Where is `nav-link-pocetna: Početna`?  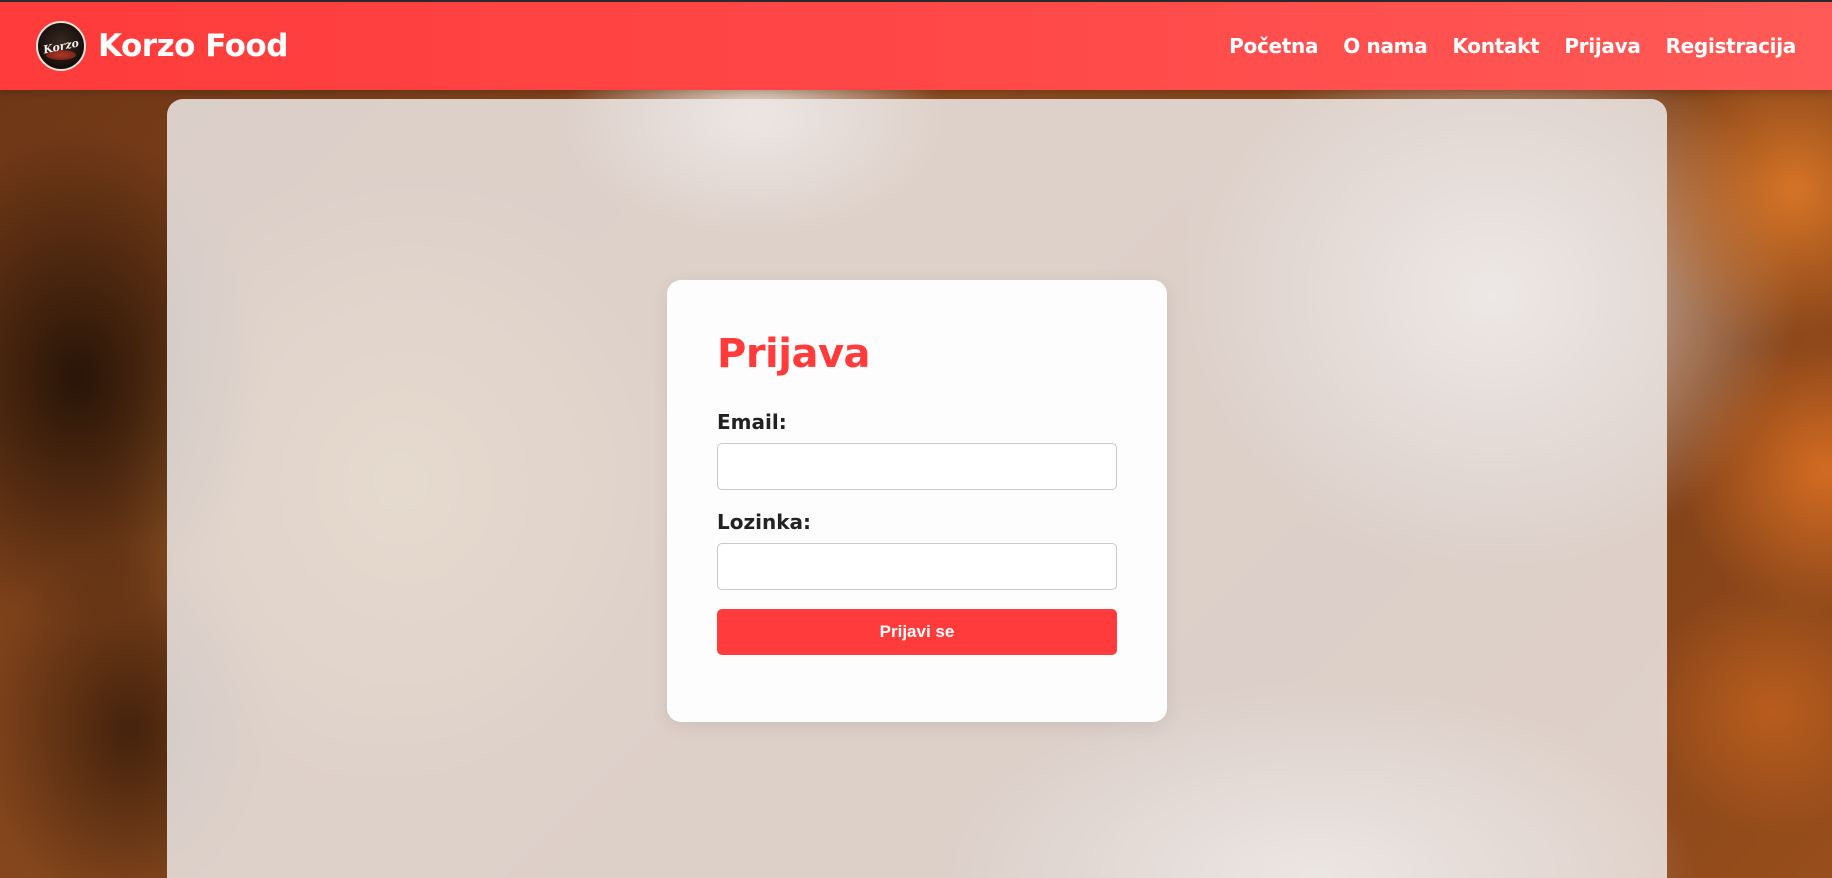
nav-link-pocetna: Početna is located at coordinates (1273, 46).